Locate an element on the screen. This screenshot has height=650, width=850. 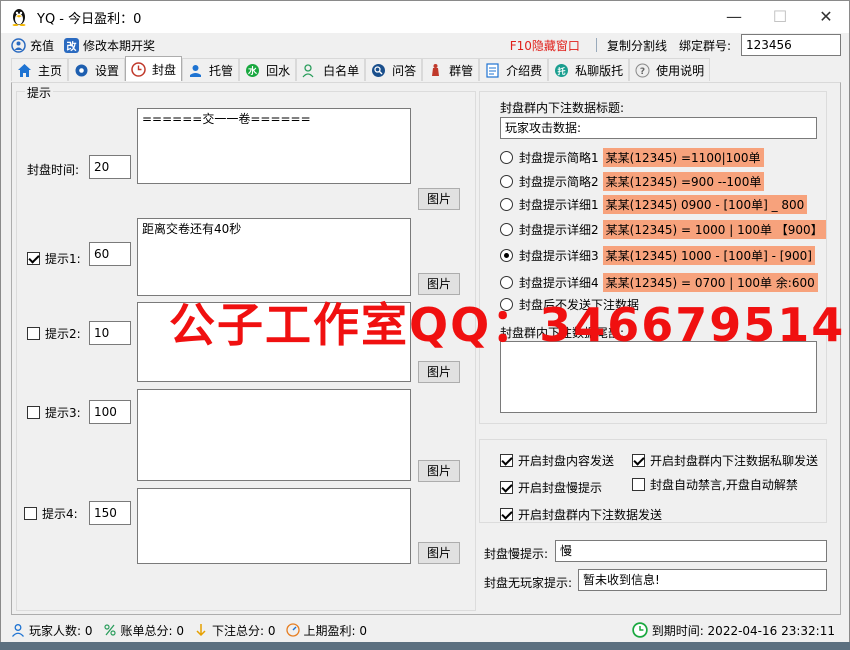
check-slow-tip: 开启封盘慢提示 is located at coordinates (551, 487).